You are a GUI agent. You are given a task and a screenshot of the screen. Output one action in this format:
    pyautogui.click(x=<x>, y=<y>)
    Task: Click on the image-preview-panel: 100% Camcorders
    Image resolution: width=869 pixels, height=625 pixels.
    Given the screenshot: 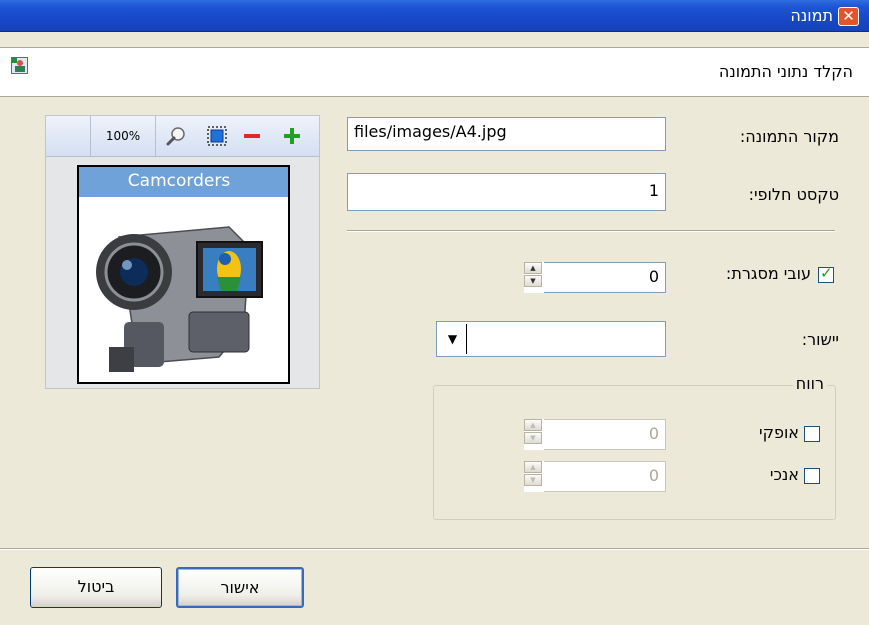 What is the action you would take?
    pyautogui.click(x=182, y=252)
    